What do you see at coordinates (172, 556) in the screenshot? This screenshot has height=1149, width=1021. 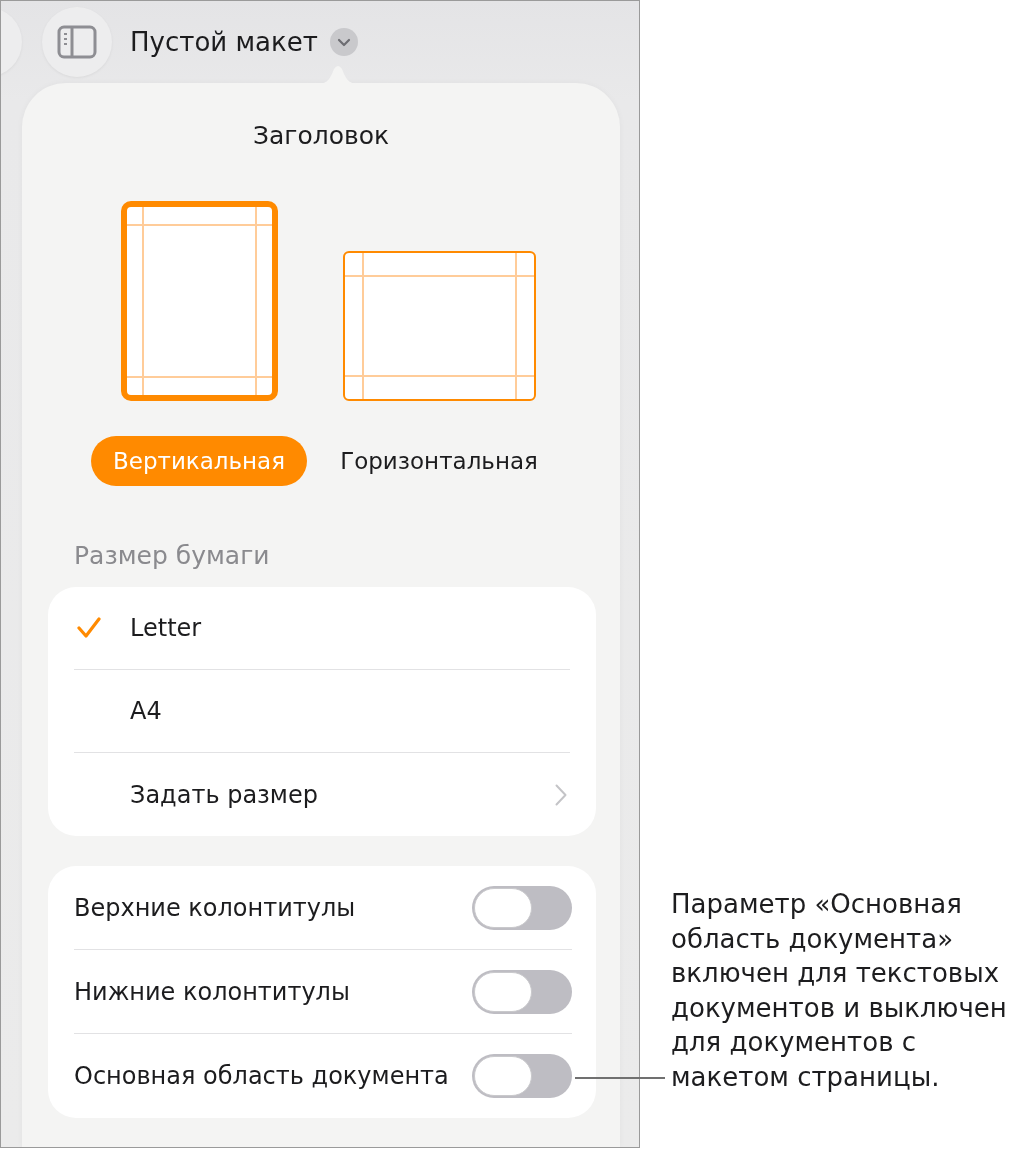 I see `section-label: Размер бумаги` at bounding box center [172, 556].